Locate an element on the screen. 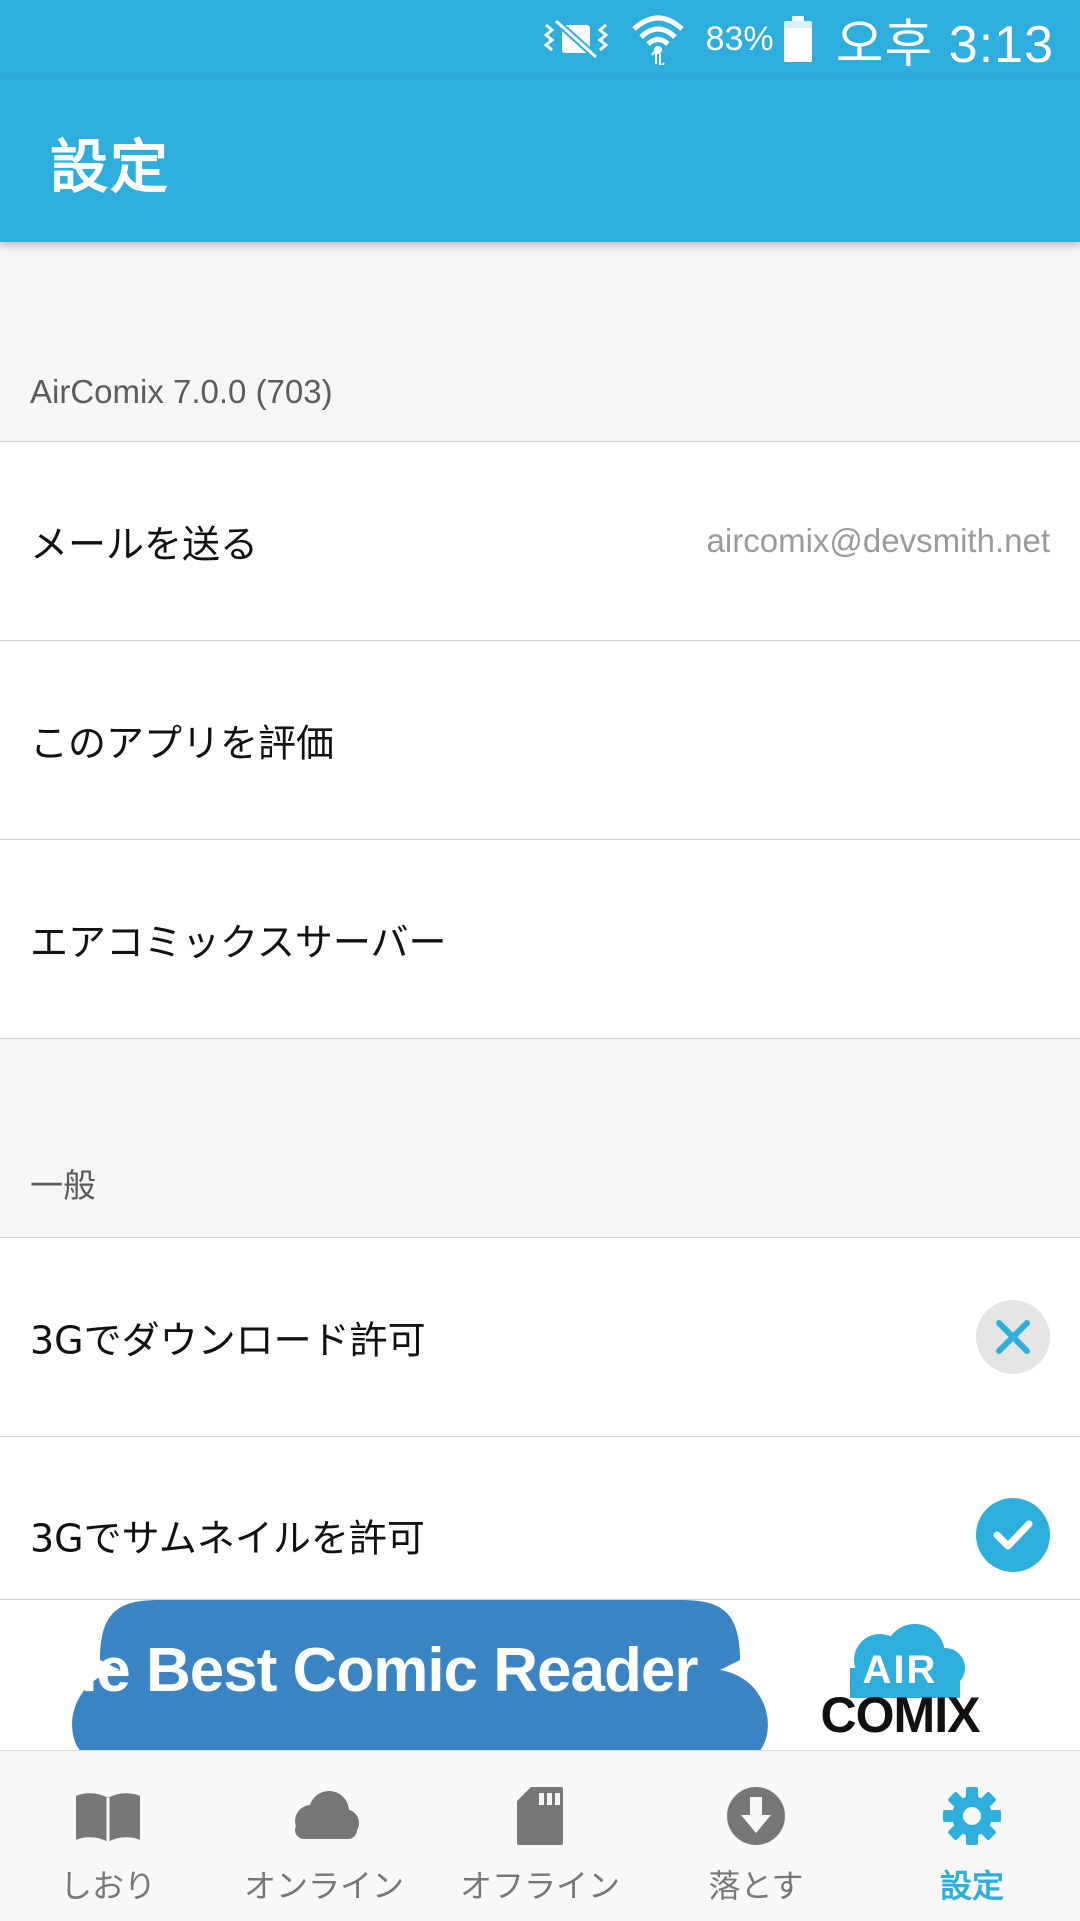 This screenshot has height=1921, width=1080. nav-label: 落とす is located at coordinates (756, 1886).